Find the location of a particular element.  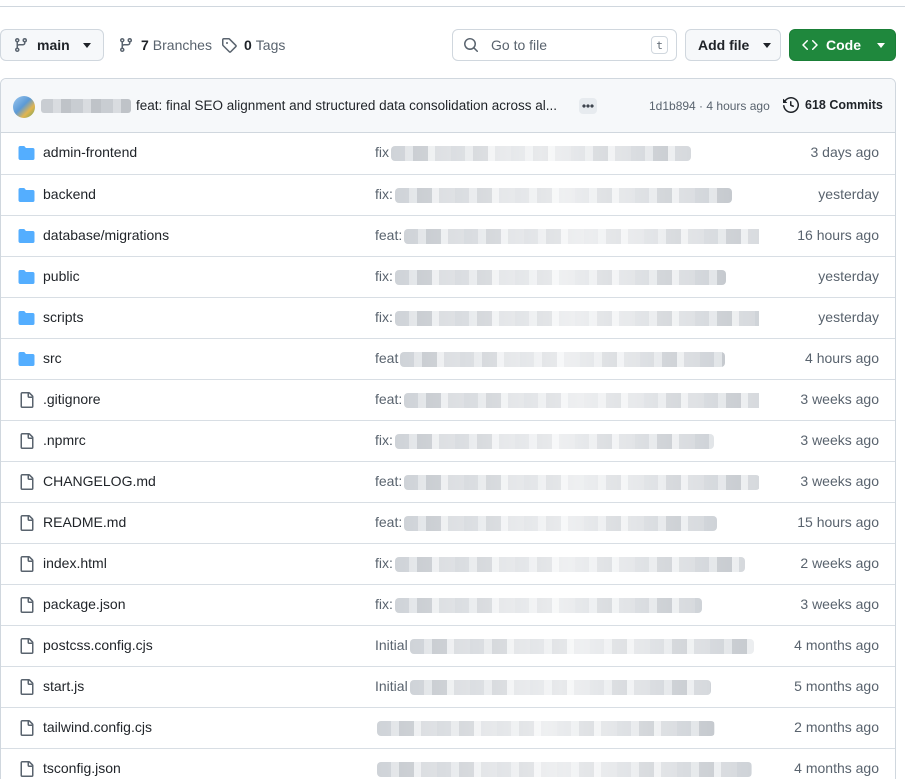

expand-commit-button is located at coordinates (588, 106).